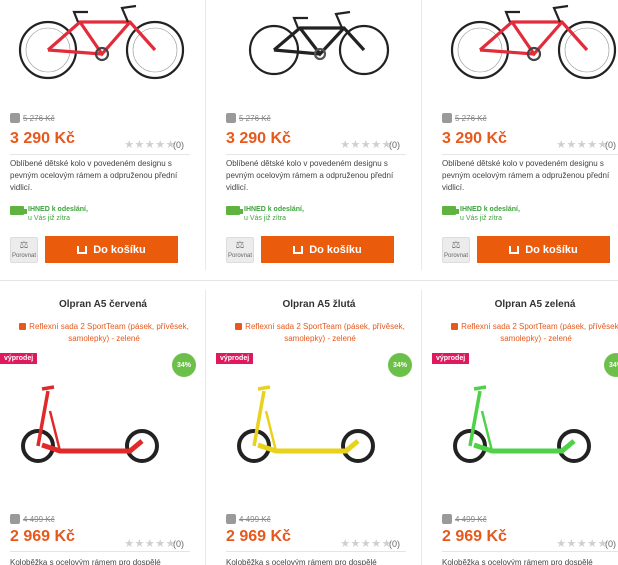 This screenshot has width=618, height=565. I want to click on product-title: Olpran A5 zelená, so click(525, 304).